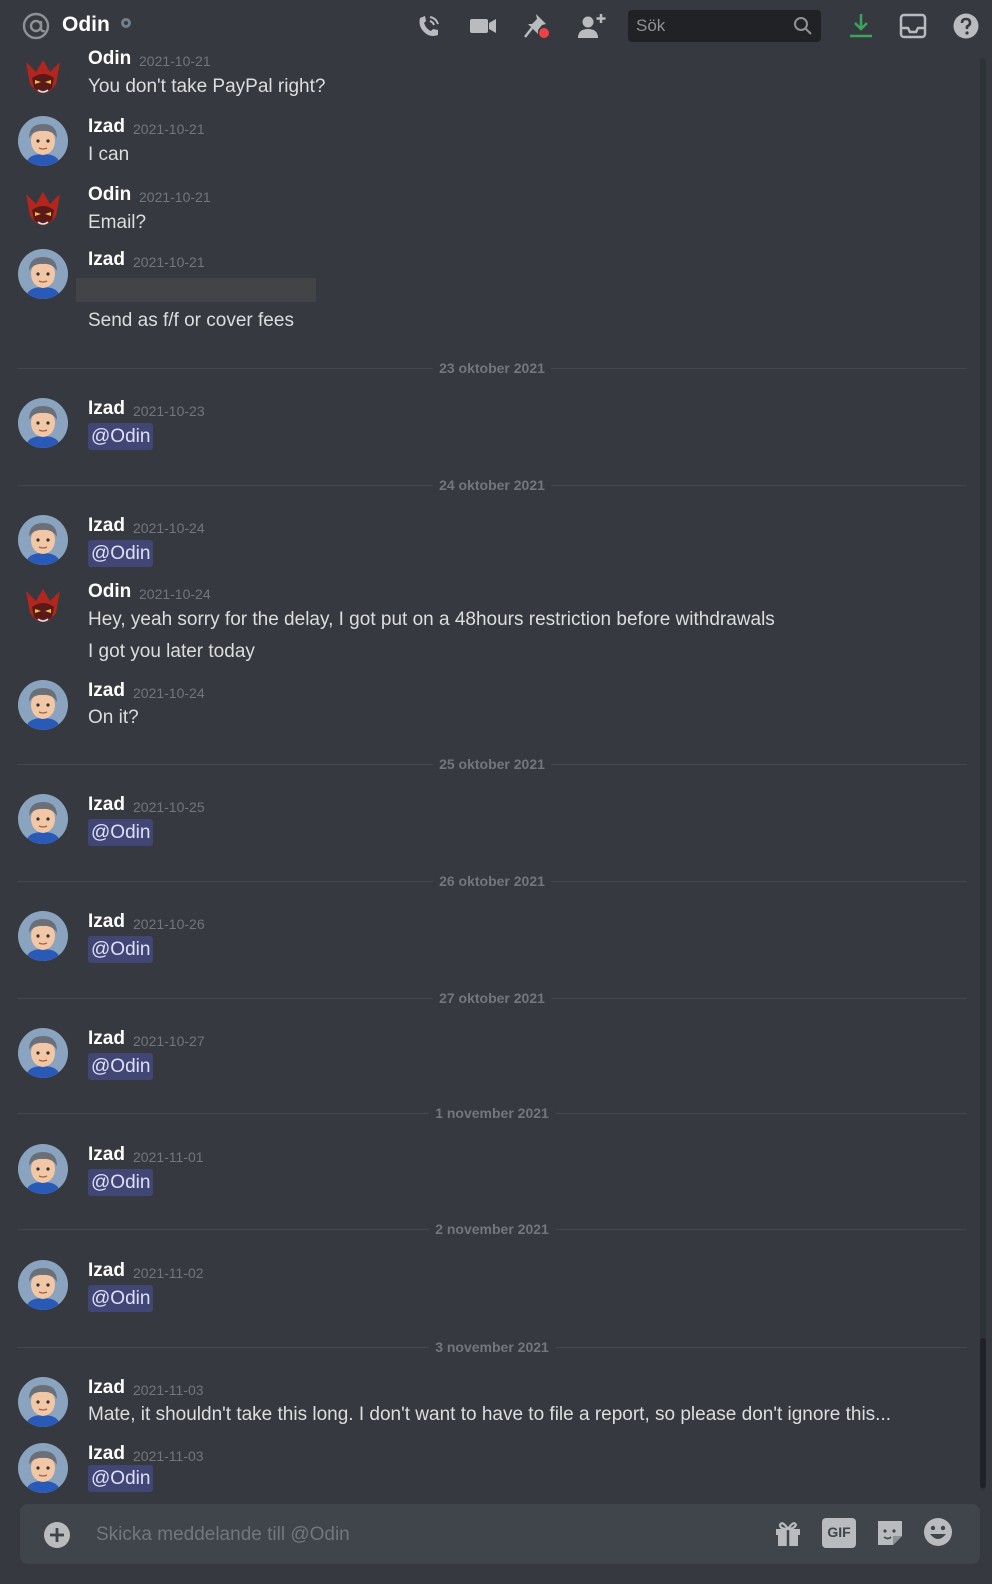 The height and width of the screenshot is (1584, 992). Describe the element at coordinates (196, 290) in the screenshot. I see `redacted-block` at that location.